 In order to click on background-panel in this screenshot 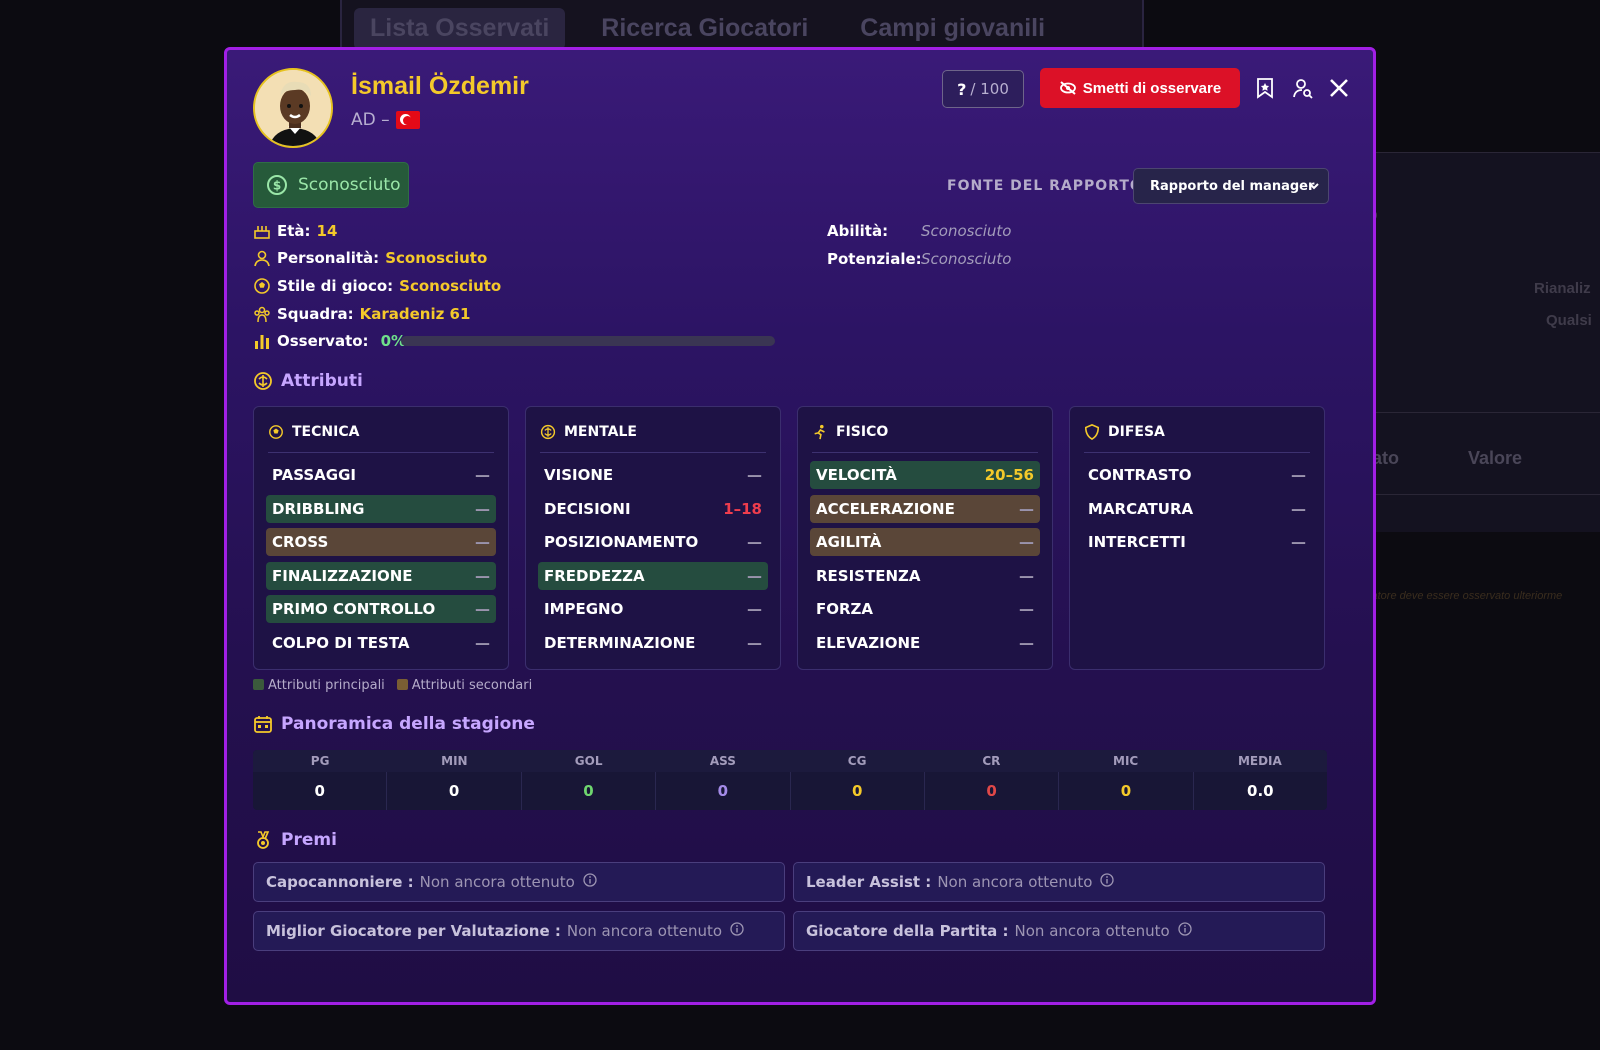, I will do `click(1480, 342)`.